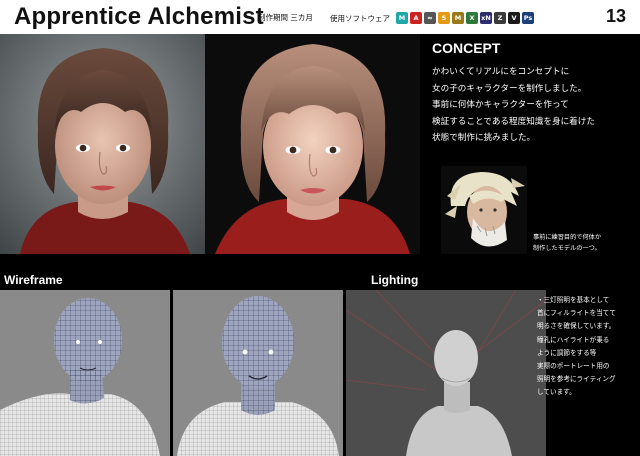  Describe the element at coordinates (567, 352) in the screenshot. I see `lighting-note-line: ように調節をする等` at that location.